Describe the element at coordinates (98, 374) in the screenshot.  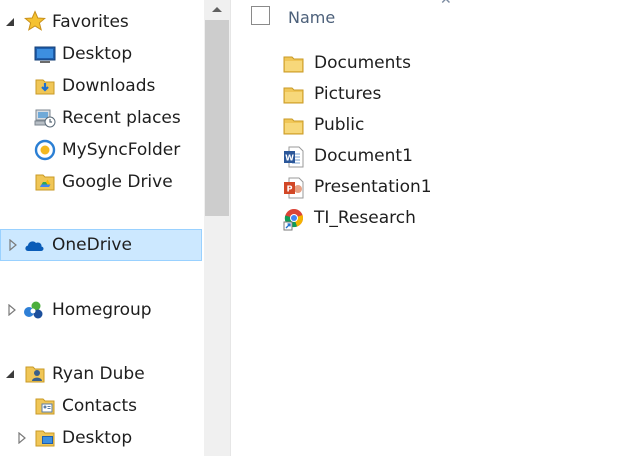
I see `nav-label-user: Ryan Dube` at that location.